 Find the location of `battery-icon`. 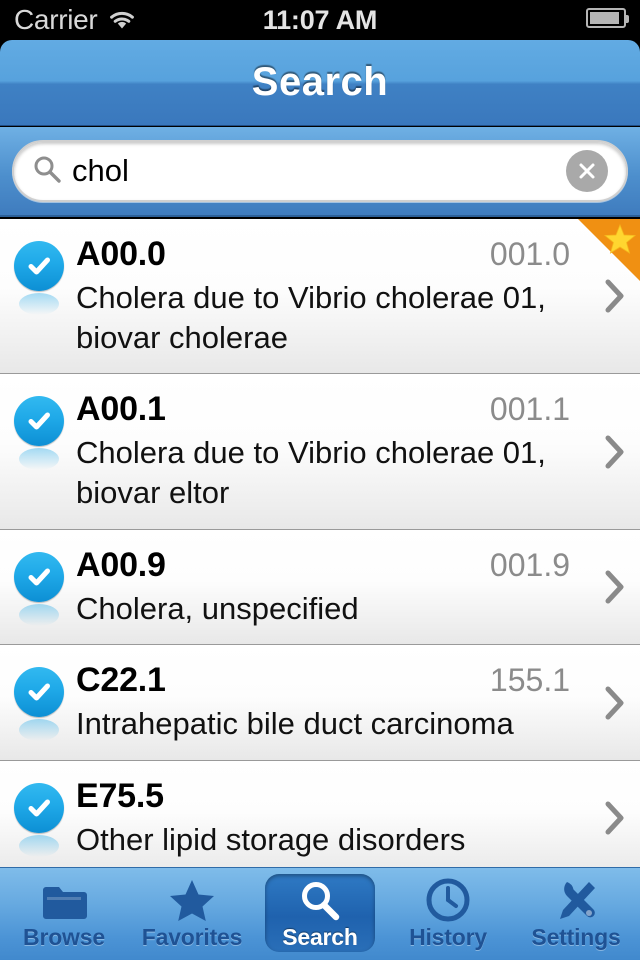

battery-icon is located at coordinates (607, 18).